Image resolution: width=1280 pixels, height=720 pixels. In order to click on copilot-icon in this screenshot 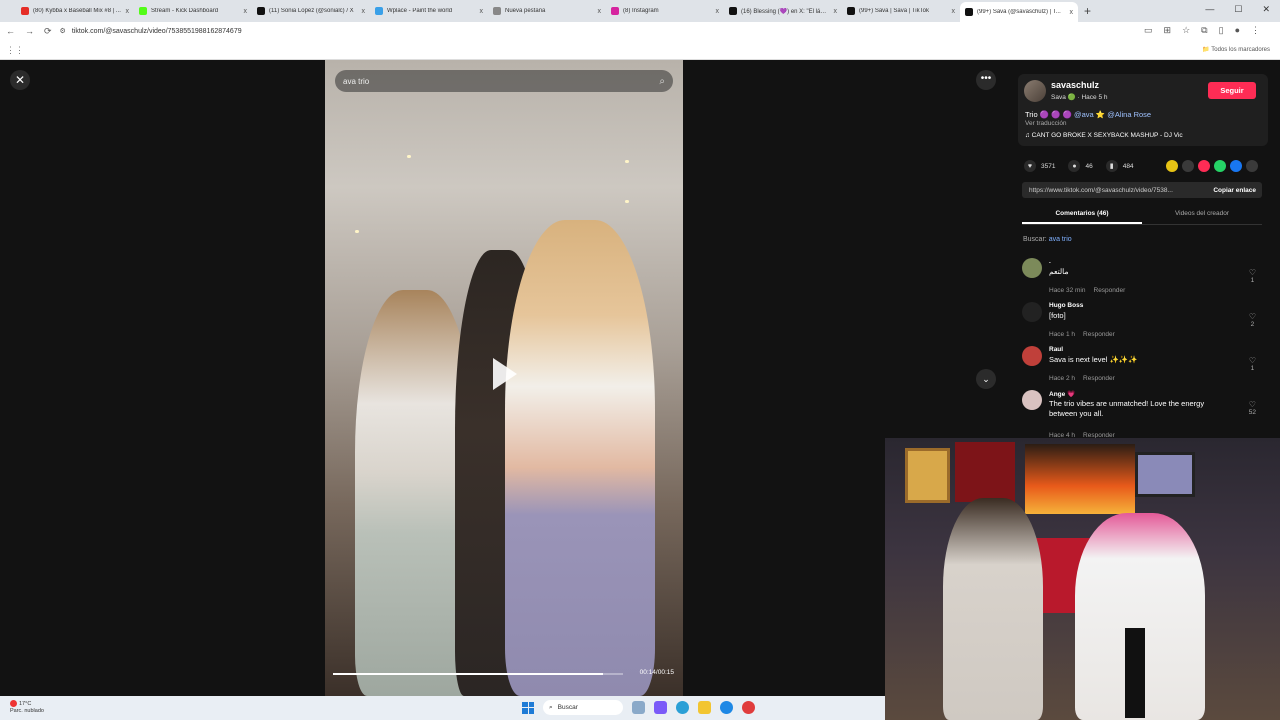, I will do `click(660, 707)`.